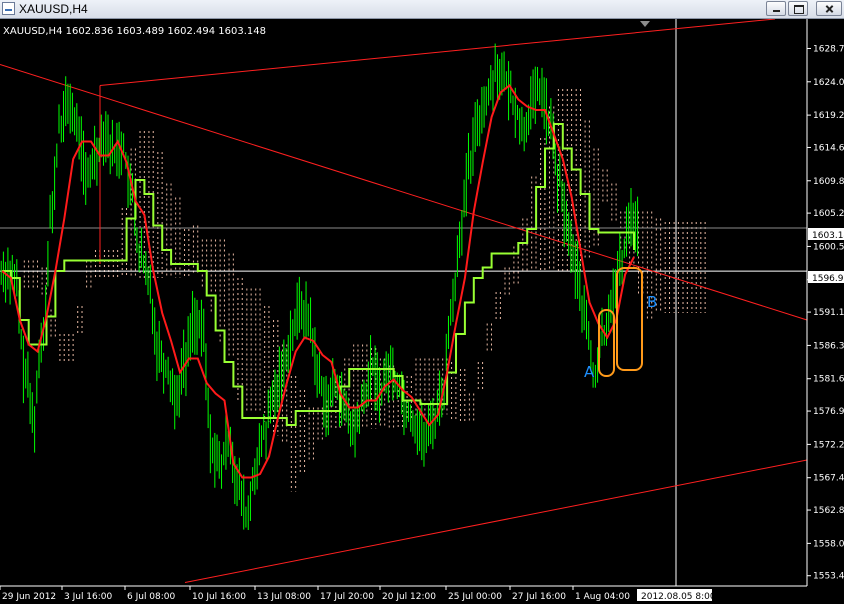  Describe the element at coordinates (828, 83) in the screenshot. I see `price-tick-label: 1624.03` at that location.